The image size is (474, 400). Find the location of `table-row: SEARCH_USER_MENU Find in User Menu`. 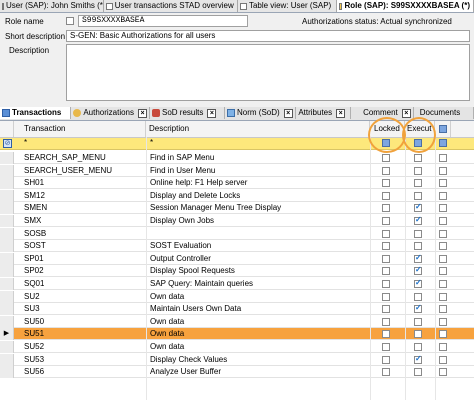

table-row: SEARCH_USER_MENU Find in User Menu is located at coordinates (237, 170).